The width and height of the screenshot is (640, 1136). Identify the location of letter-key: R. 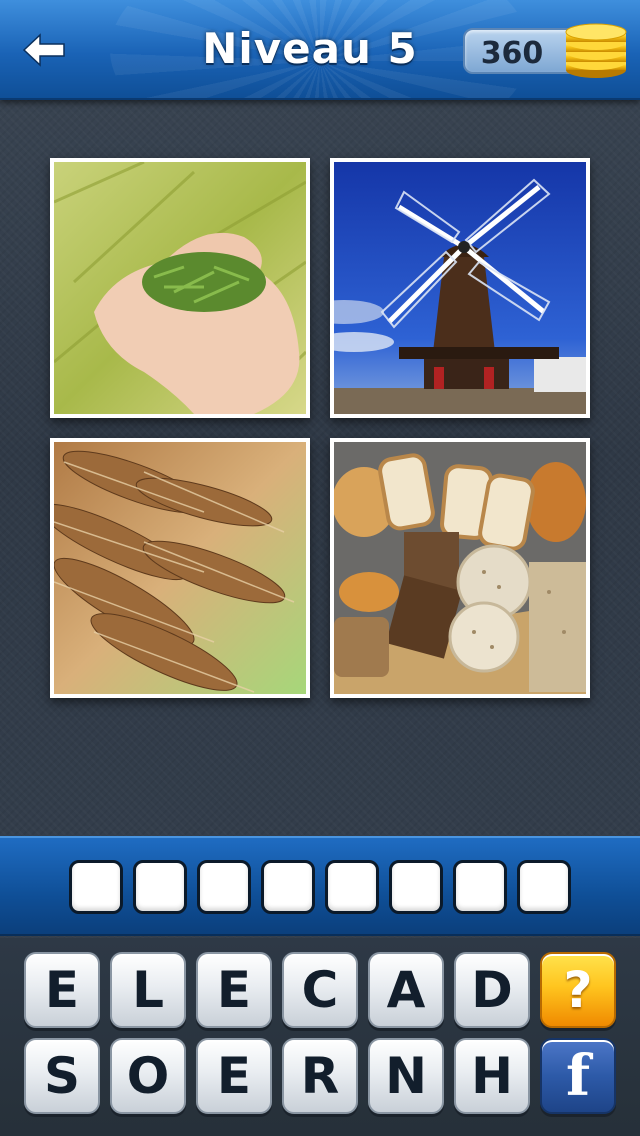
(320, 1076).